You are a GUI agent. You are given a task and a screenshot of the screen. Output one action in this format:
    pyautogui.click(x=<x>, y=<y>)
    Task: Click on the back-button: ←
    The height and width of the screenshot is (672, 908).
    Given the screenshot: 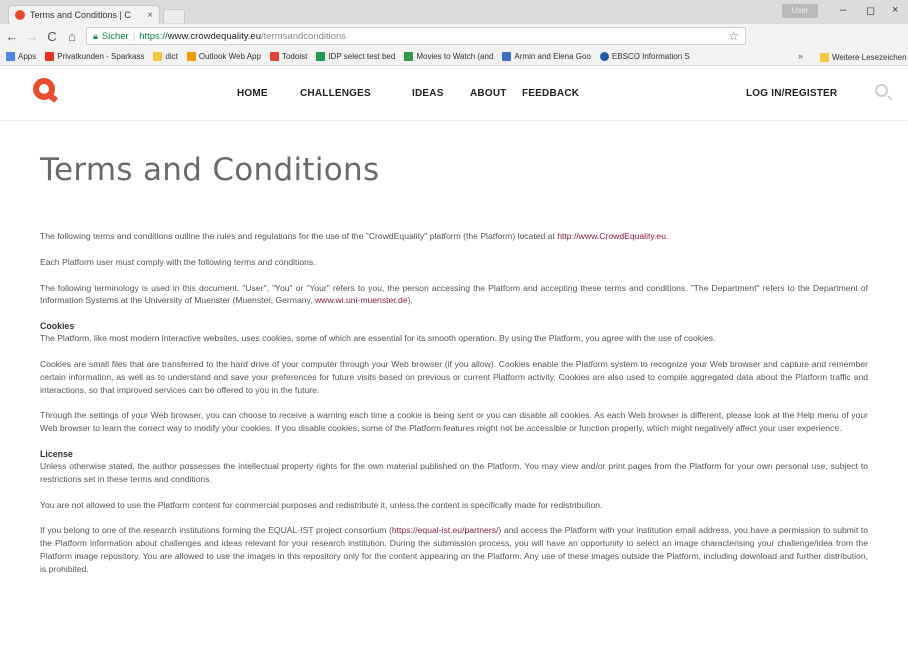 What is the action you would take?
    pyautogui.click(x=12, y=36)
    